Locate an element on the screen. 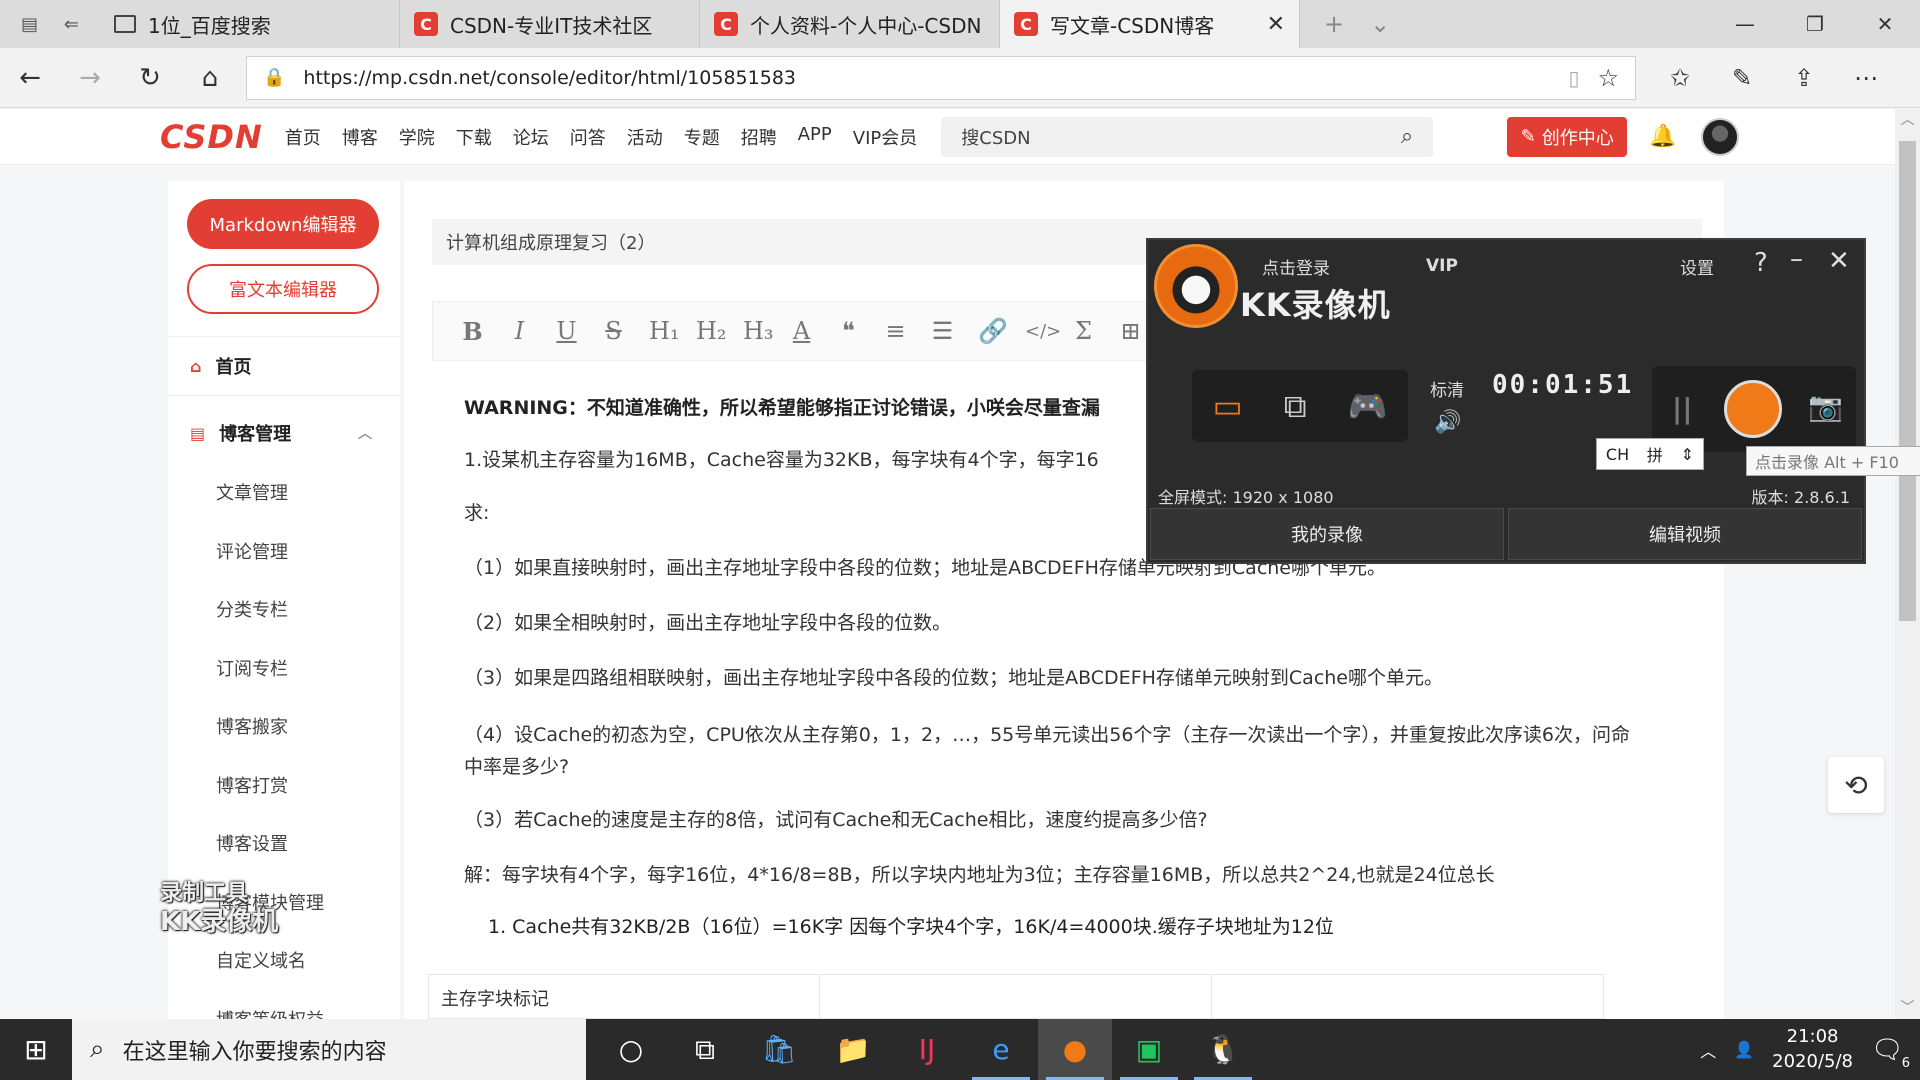  back-icon: ← is located at coordinates (30, 78).